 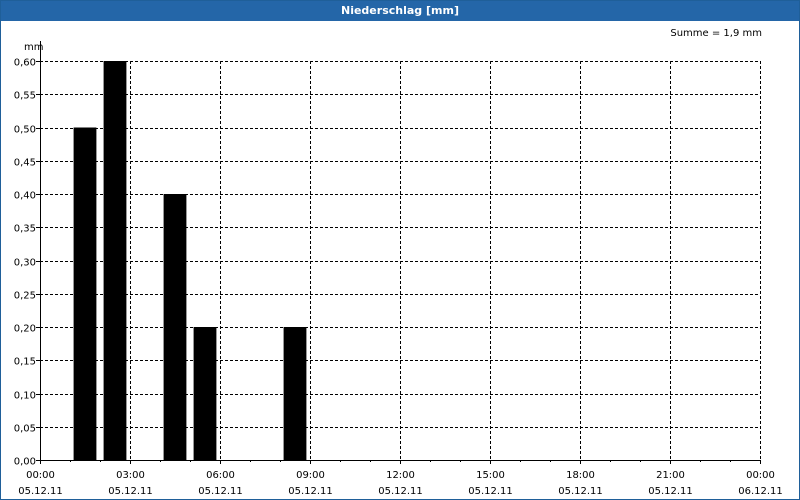 I want to click on y-tick-label: 0,25, so click(x=25, y=296).